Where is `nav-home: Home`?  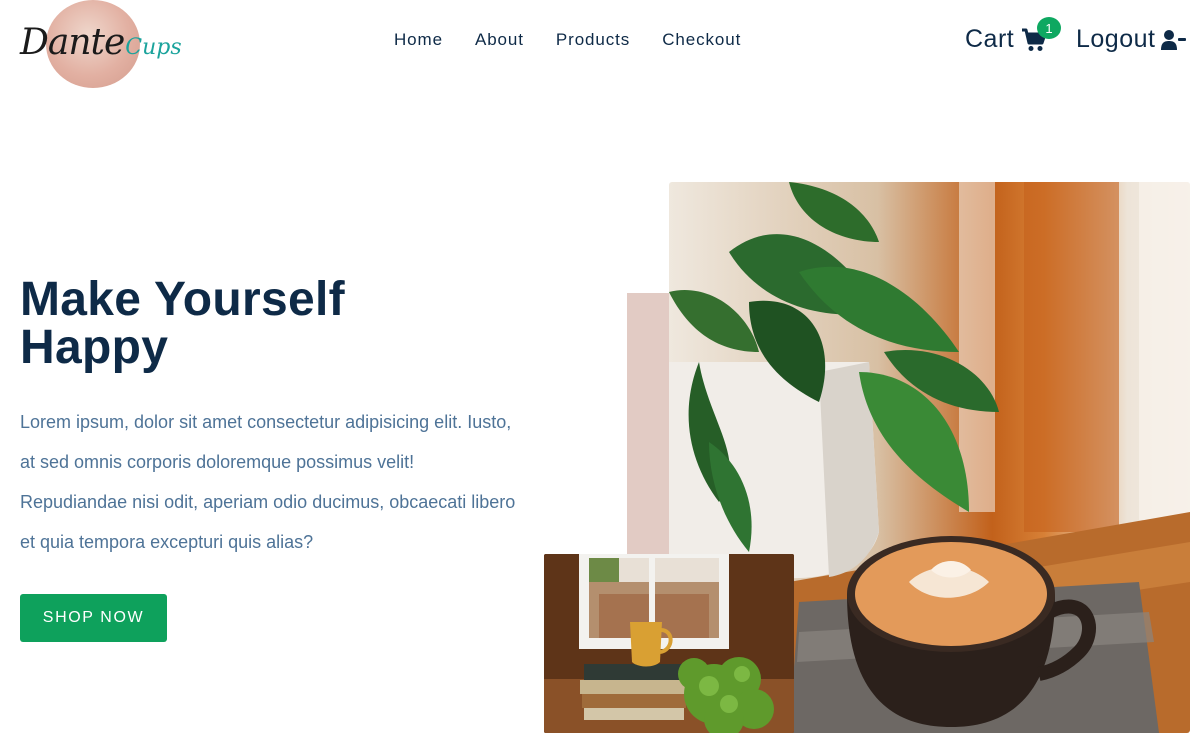 nav-home: Home is located at coordinates (418, 40).